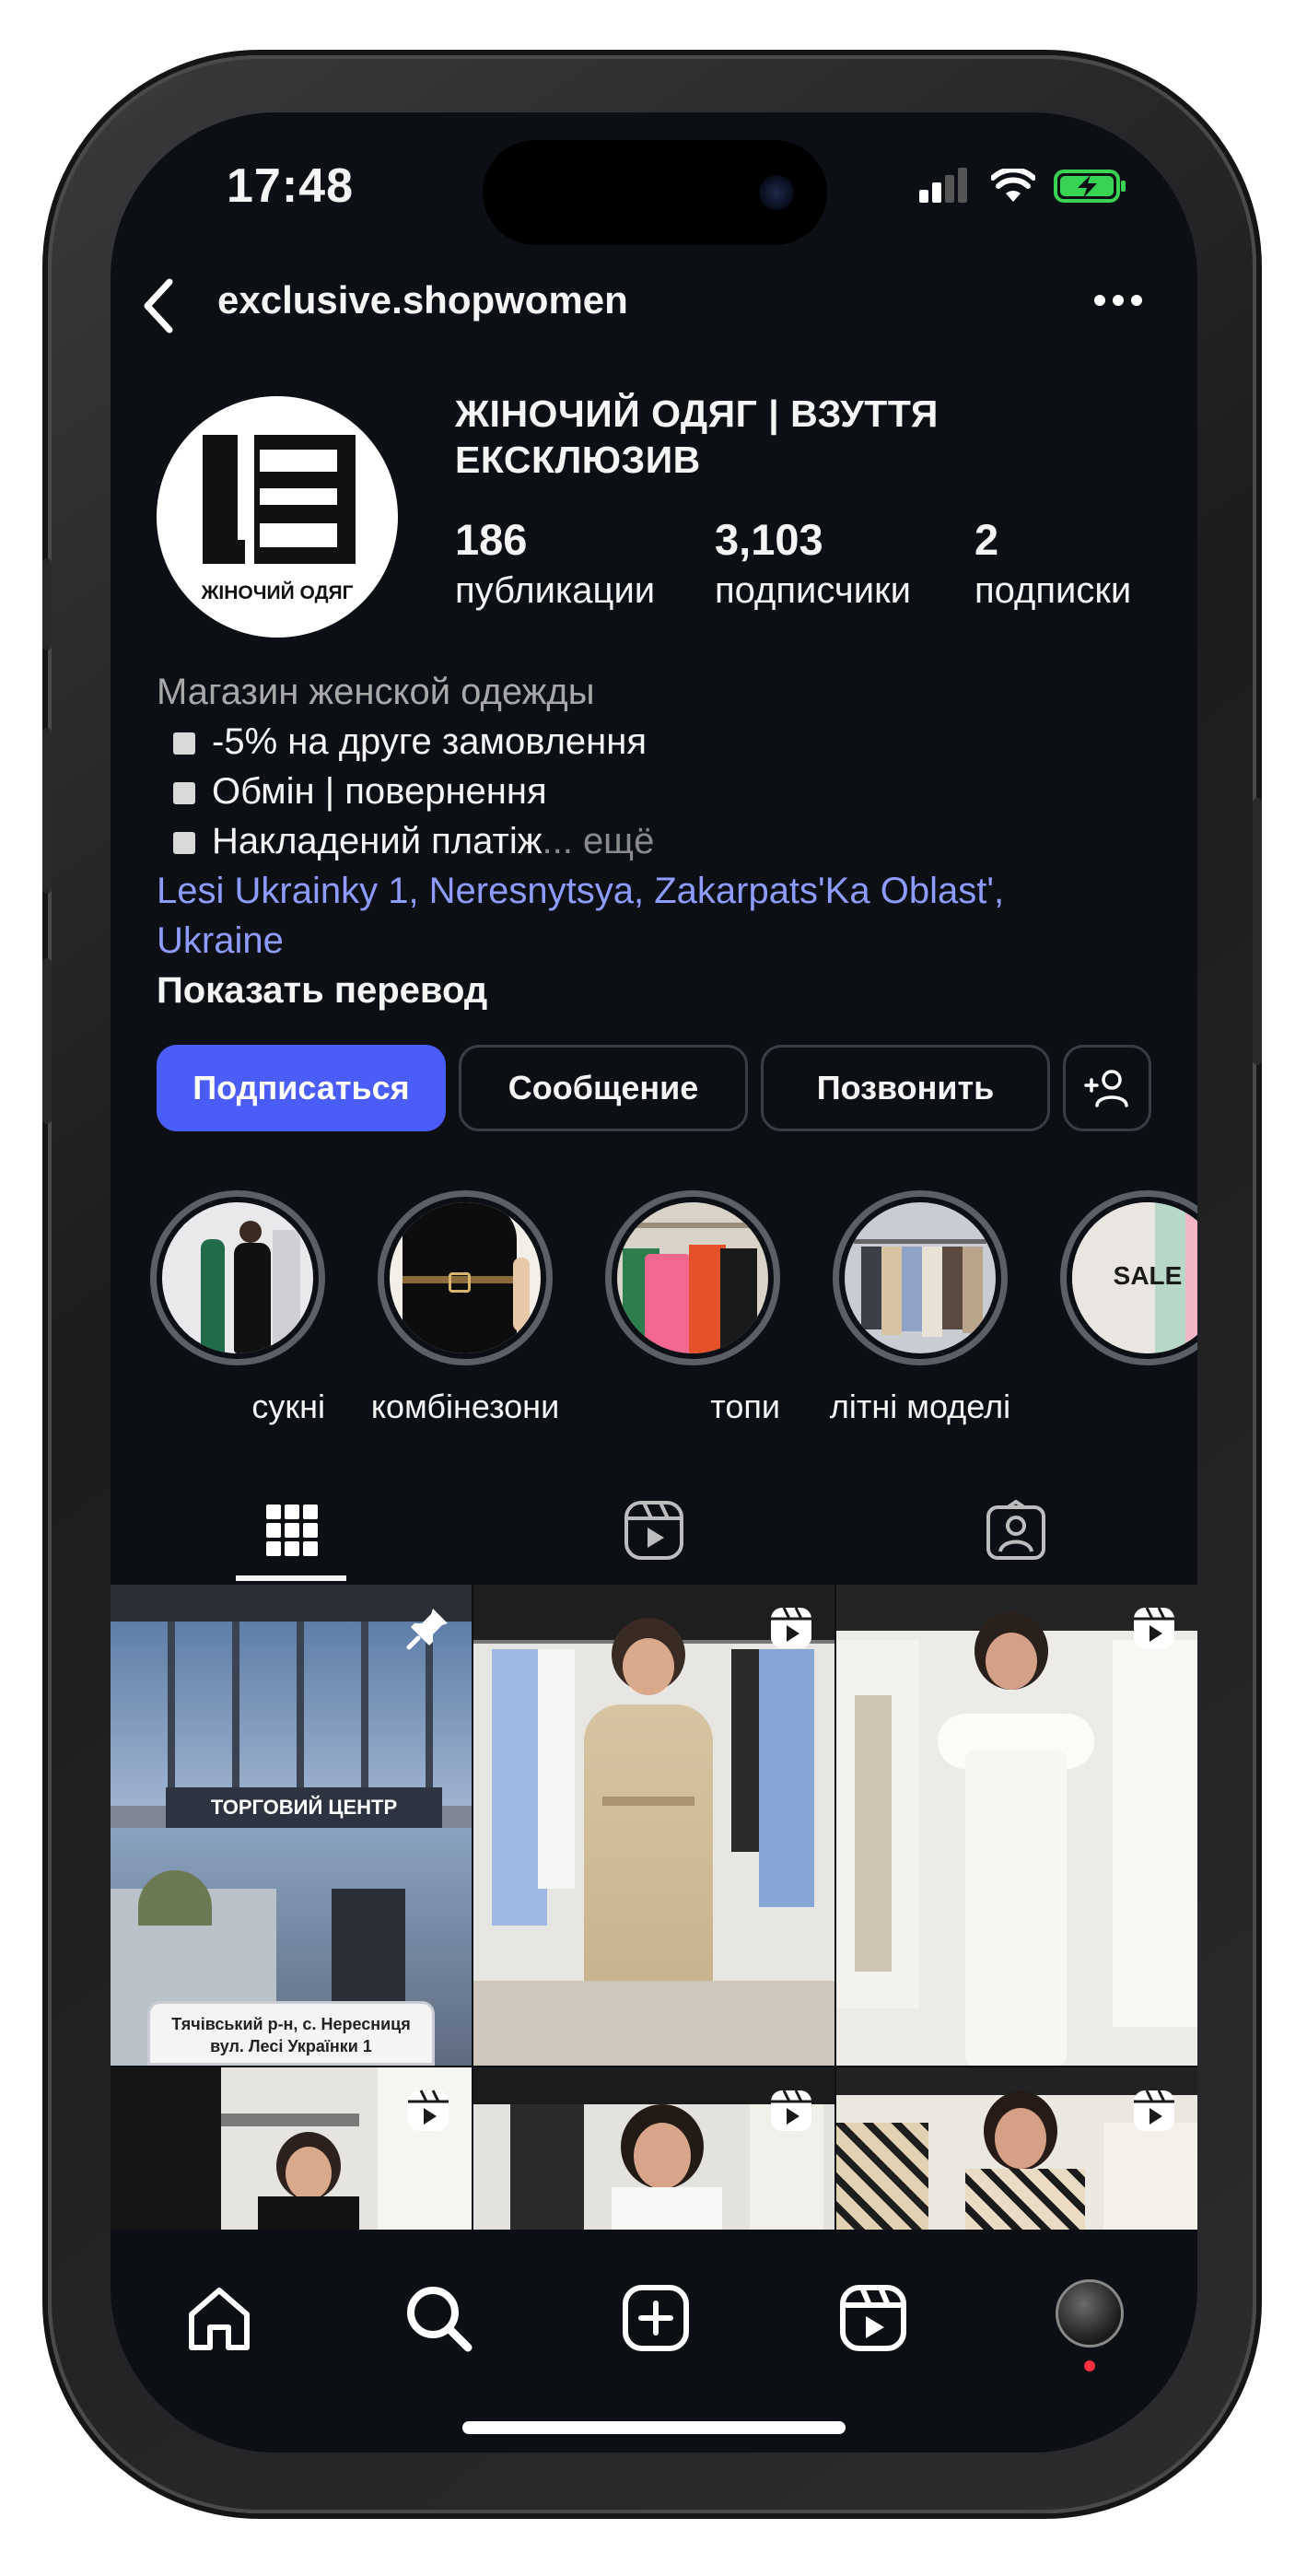  Describe the element at coordinates (555, 590) in the screenshot. I see `stat-posts-label: публикации` at that location.